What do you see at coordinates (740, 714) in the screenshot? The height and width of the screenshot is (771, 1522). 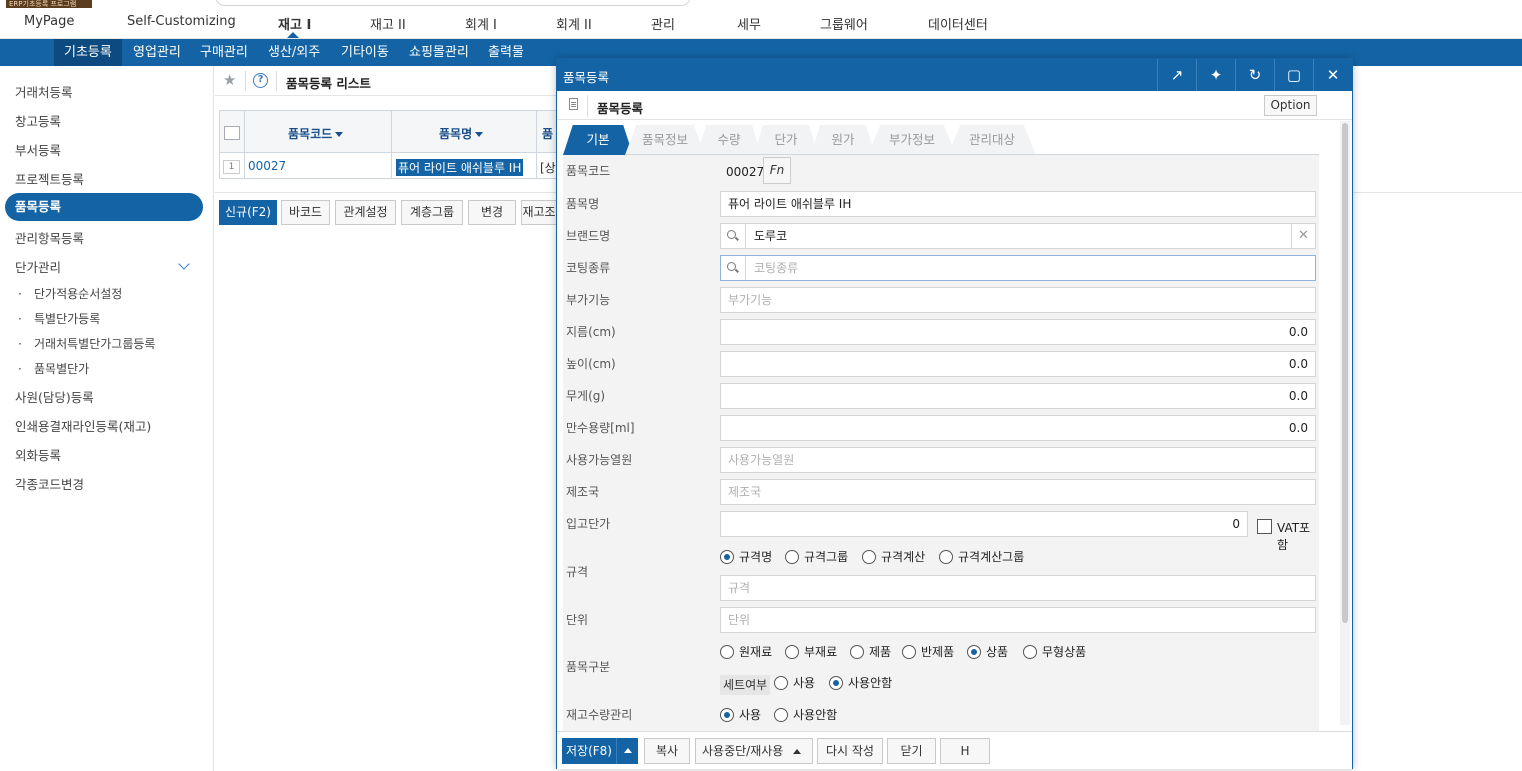 I see `stock-radio-use: 사용` at bounding box center [740, 714].